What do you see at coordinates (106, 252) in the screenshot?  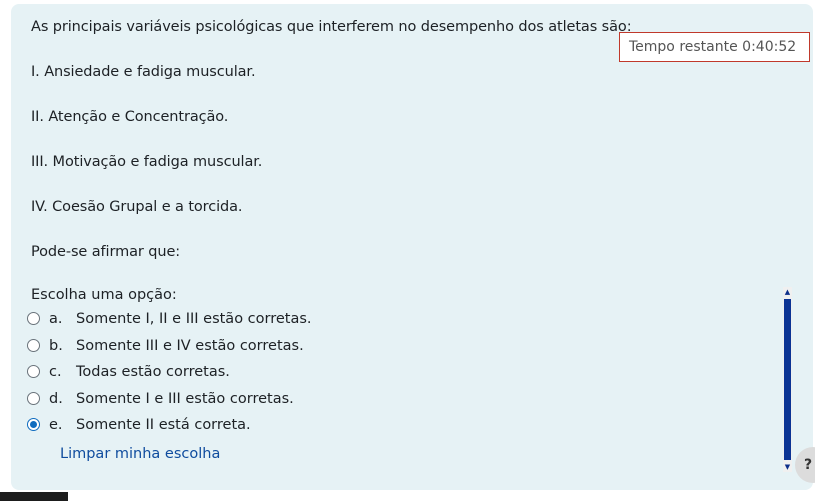 I see `question-conclusion: Pode-se afirmar que:` at bounding box center [106, 252].